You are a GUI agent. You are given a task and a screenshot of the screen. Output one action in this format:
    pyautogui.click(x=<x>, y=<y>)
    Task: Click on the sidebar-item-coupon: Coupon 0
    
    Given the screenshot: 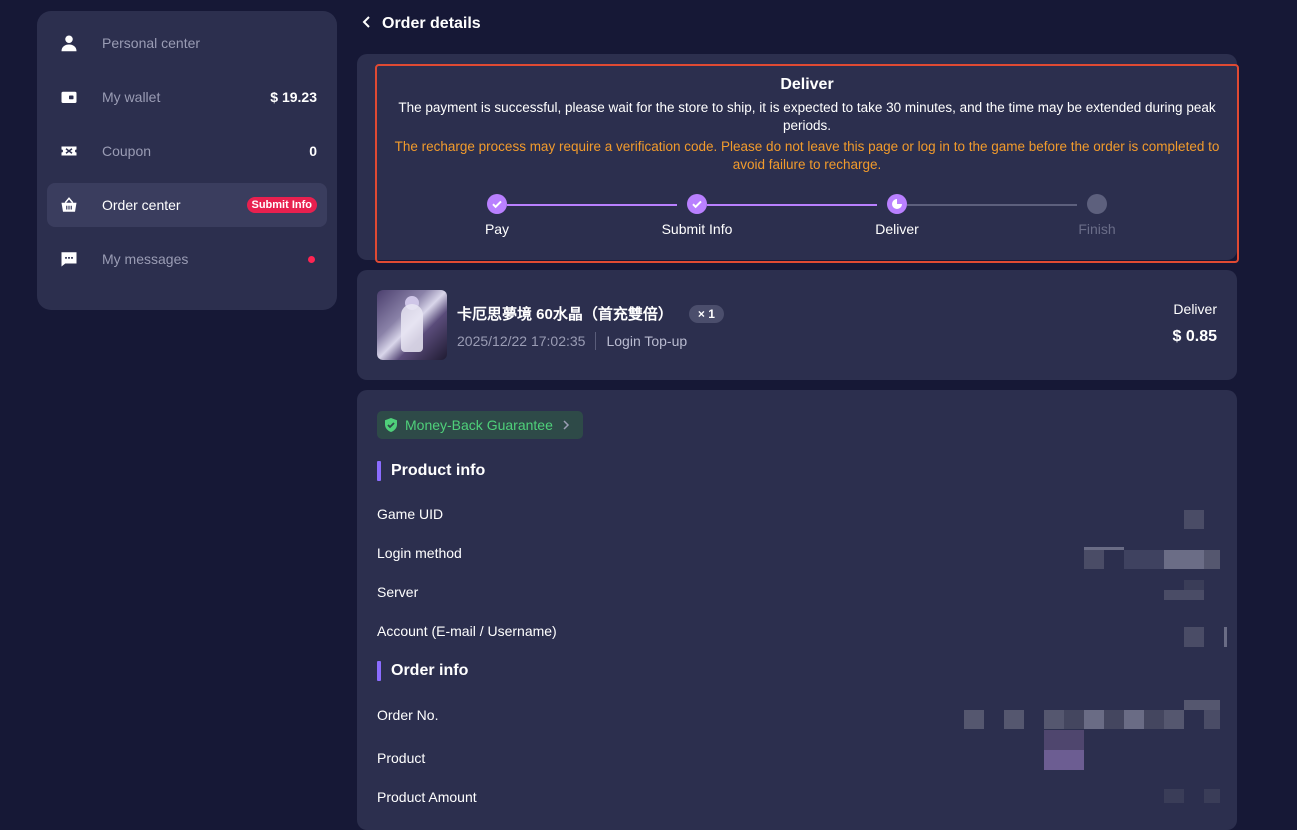 What is the action you would take?
    pyautogui.click(x=187, y=151)
    